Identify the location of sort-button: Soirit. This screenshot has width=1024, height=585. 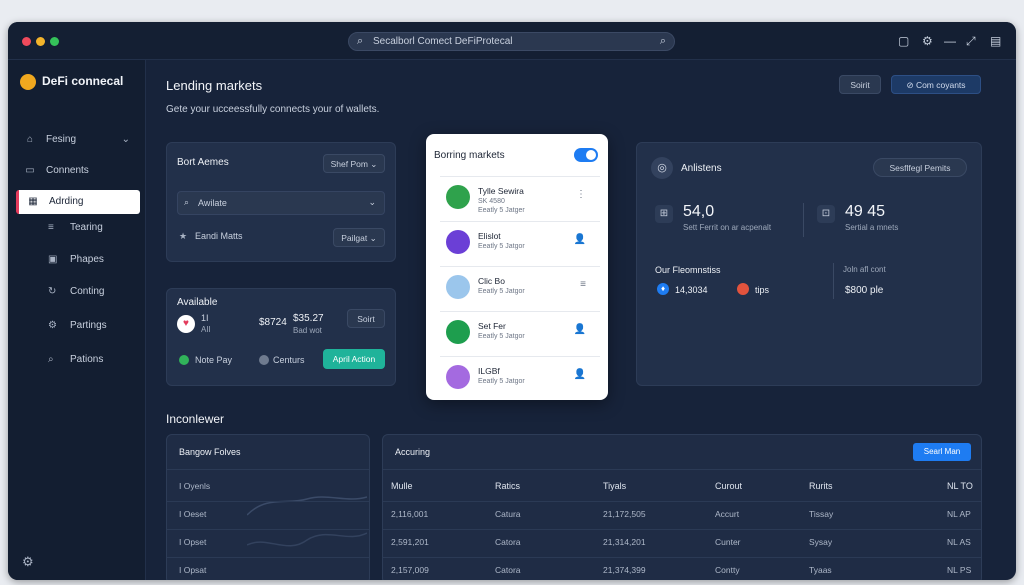
(860, 84).